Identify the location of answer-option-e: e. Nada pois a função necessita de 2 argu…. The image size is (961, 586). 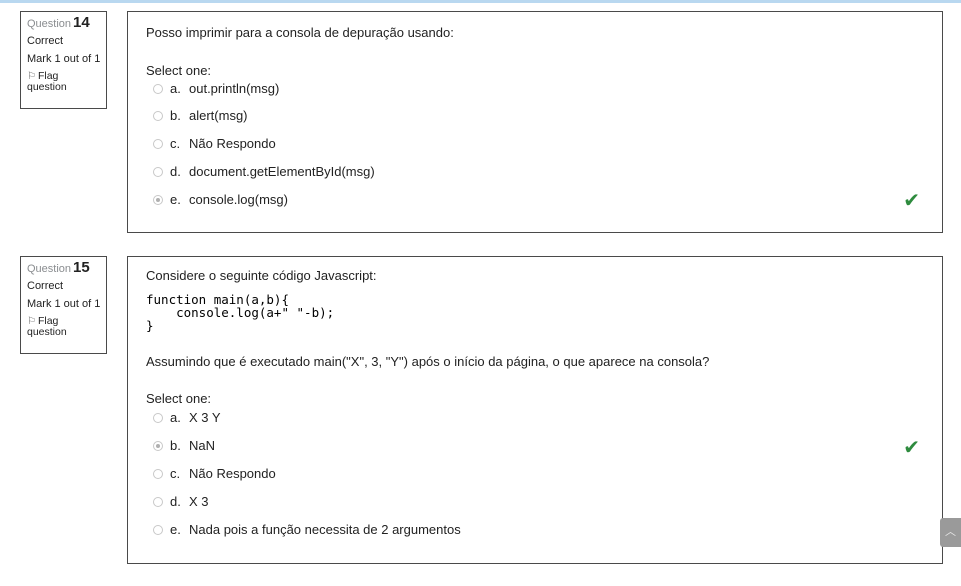
(307, 530).